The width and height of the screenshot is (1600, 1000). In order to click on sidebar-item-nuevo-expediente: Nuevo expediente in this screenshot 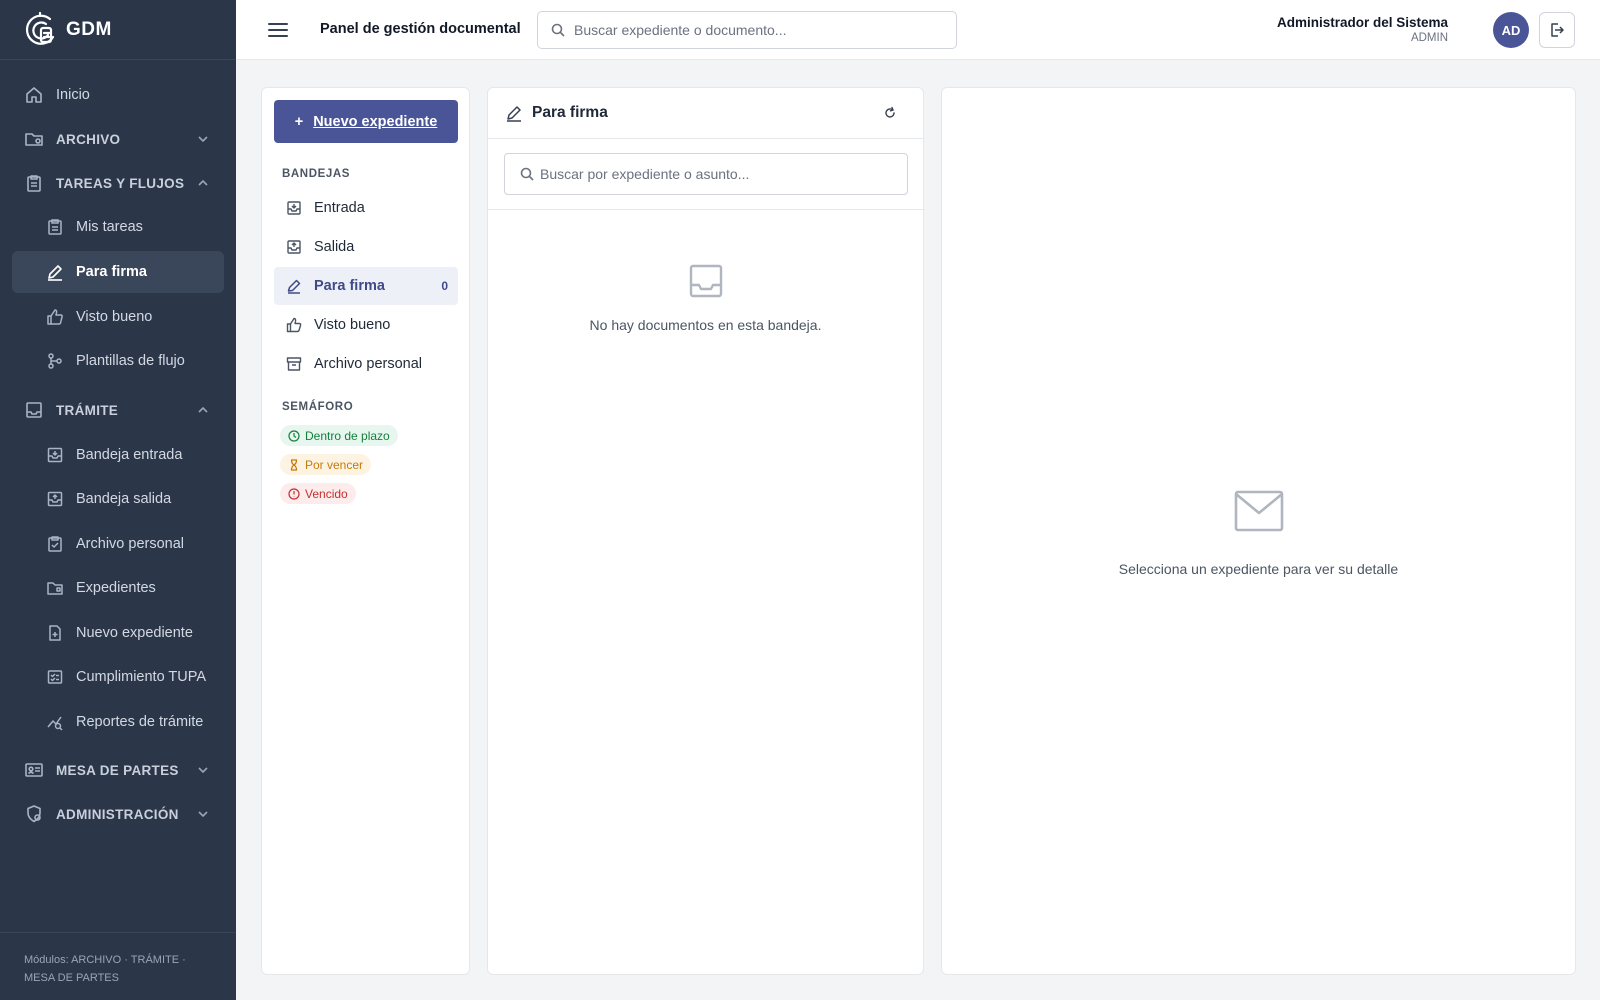, I will do `click(118, 633)`.